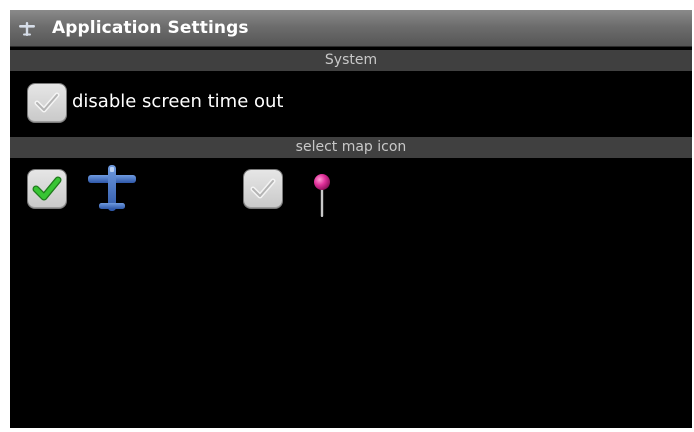 Image resolution: width=694 pixels, height=432 pixels. I want to click on title-bar: Application Settings, so click(351, 28).